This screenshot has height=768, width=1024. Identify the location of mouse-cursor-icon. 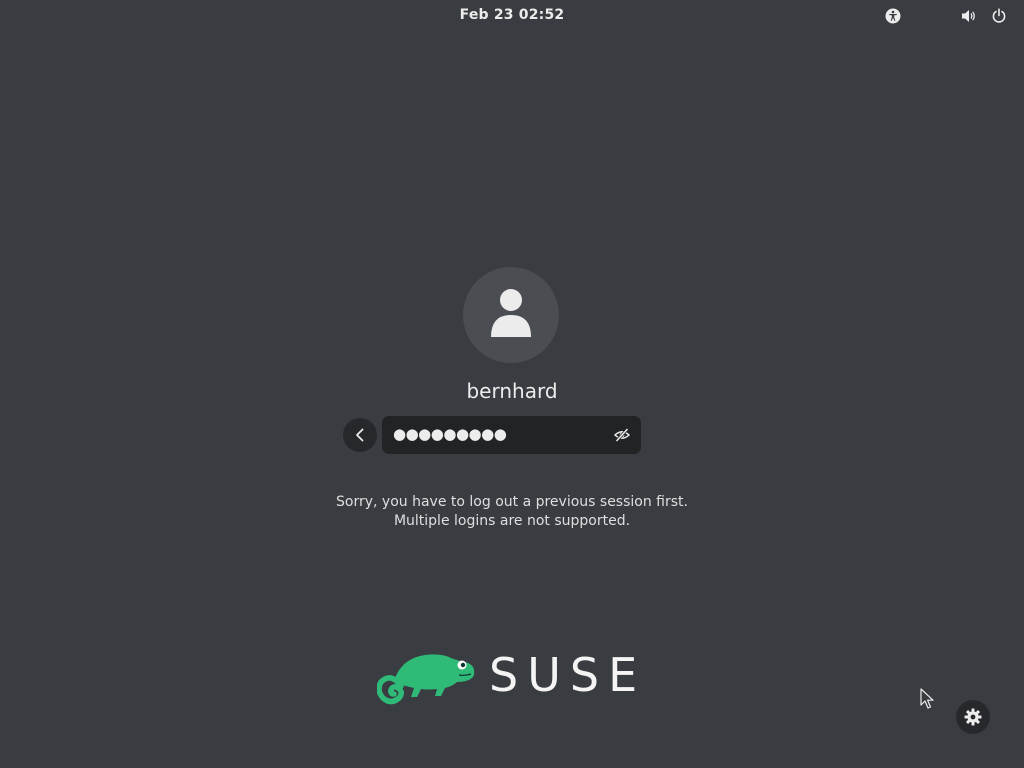
(927, 701).